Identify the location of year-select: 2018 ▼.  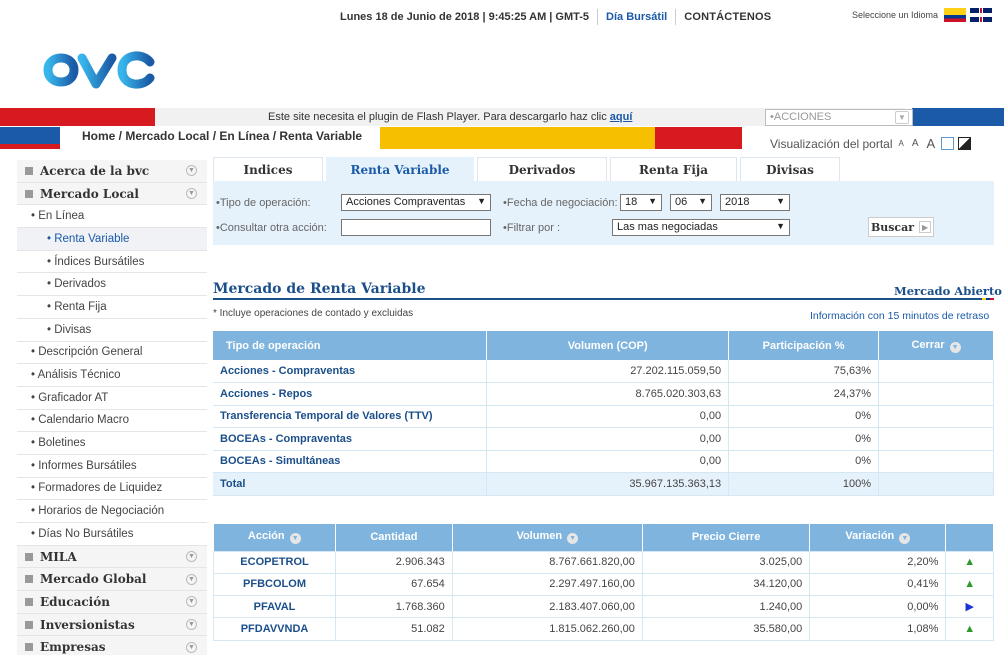
(755, 202).